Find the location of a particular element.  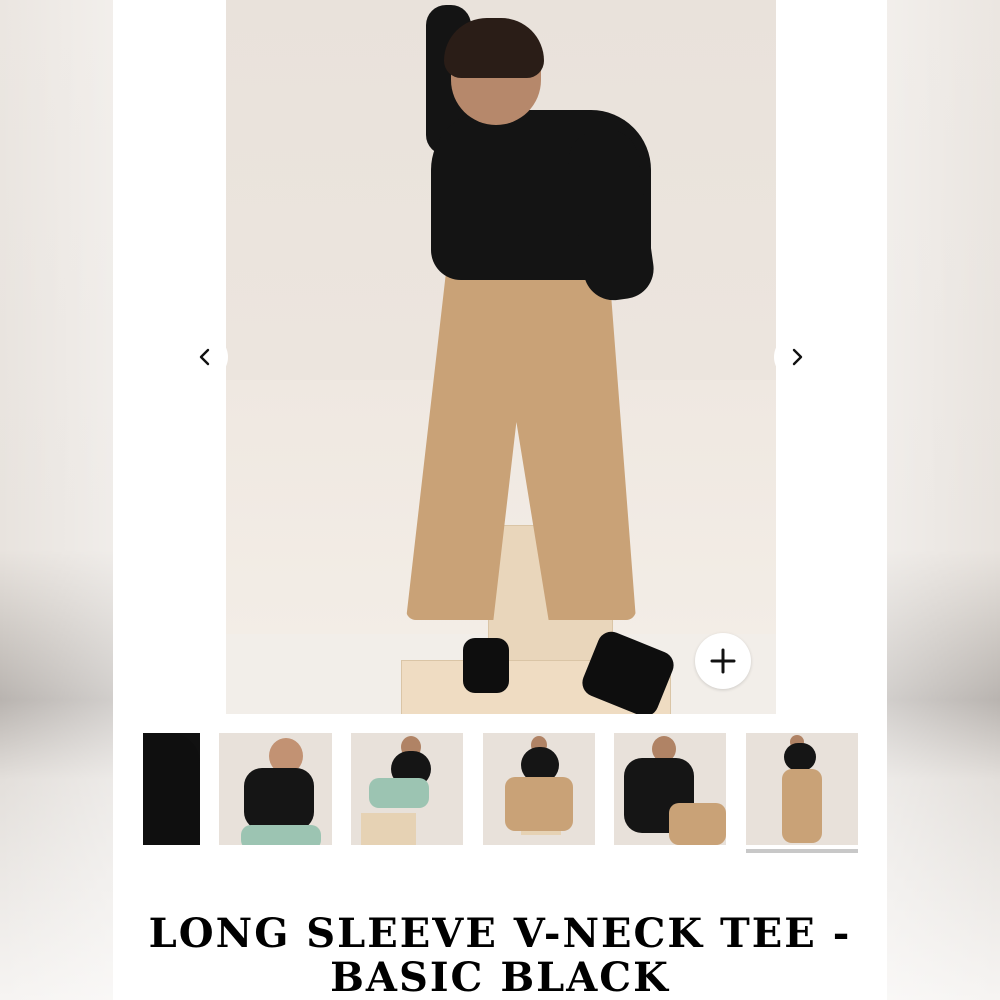

gallery-prev-button is located at coordinates (205, 357).